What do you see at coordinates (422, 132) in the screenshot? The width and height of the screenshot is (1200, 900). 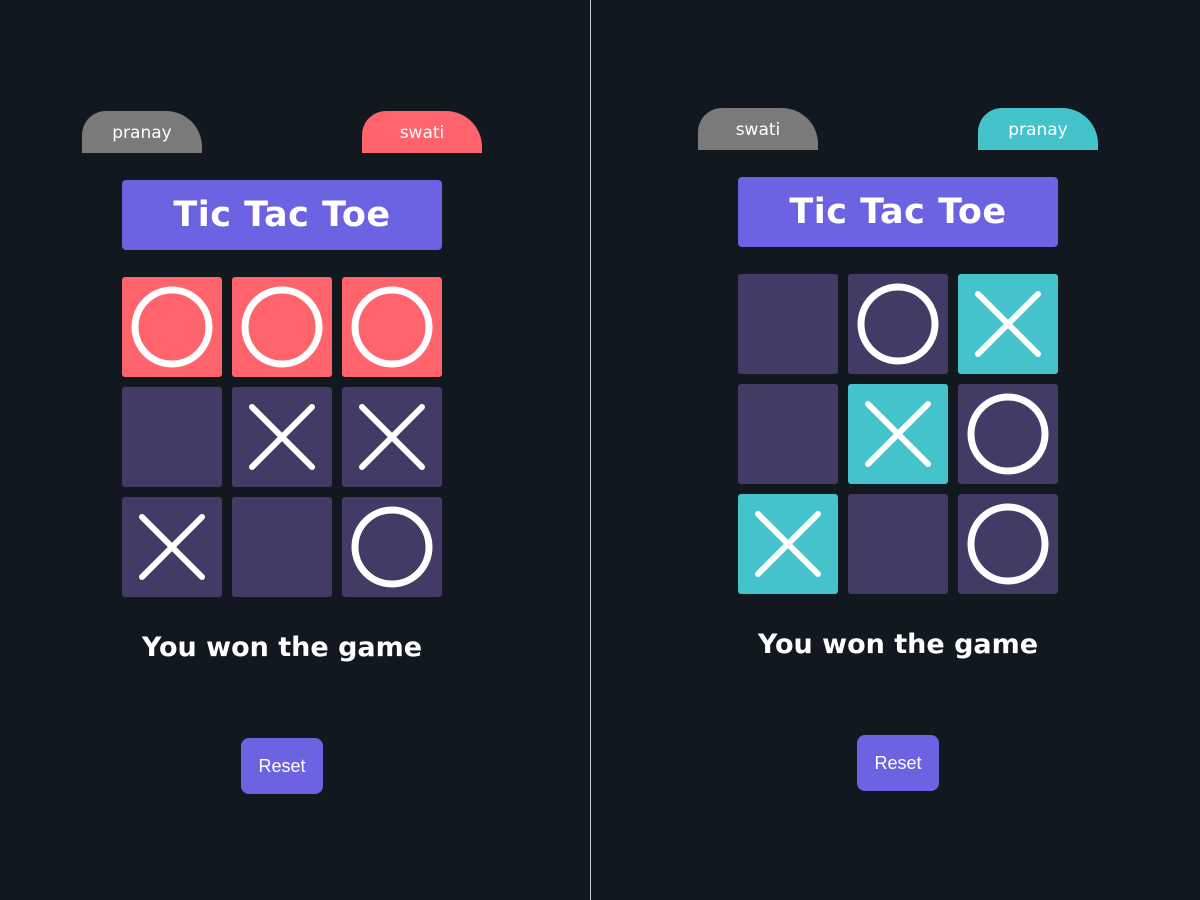 I see `player-tag-right: swati` at bounding box center [422, 132].